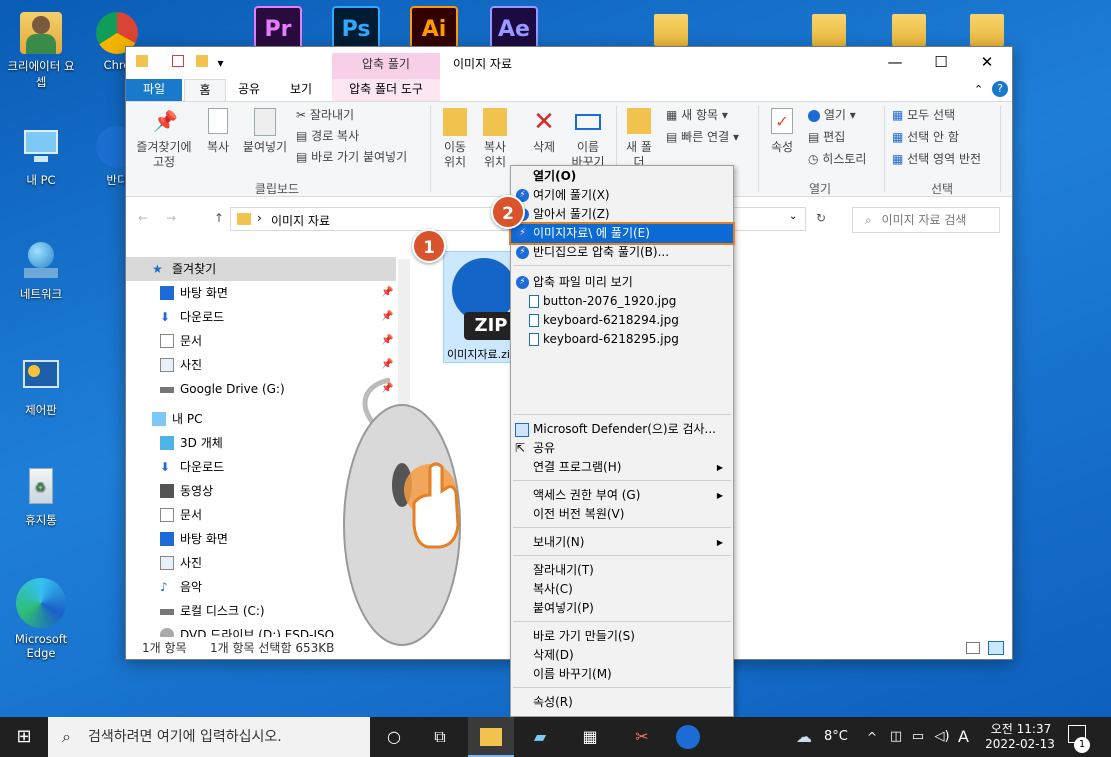 Image resolution: width=1111 pixels, height=757 pixels. Describe the element at coordinates (588, 139) in the screenshot. I see `rename-button: 이름 바꾸기` at that location.